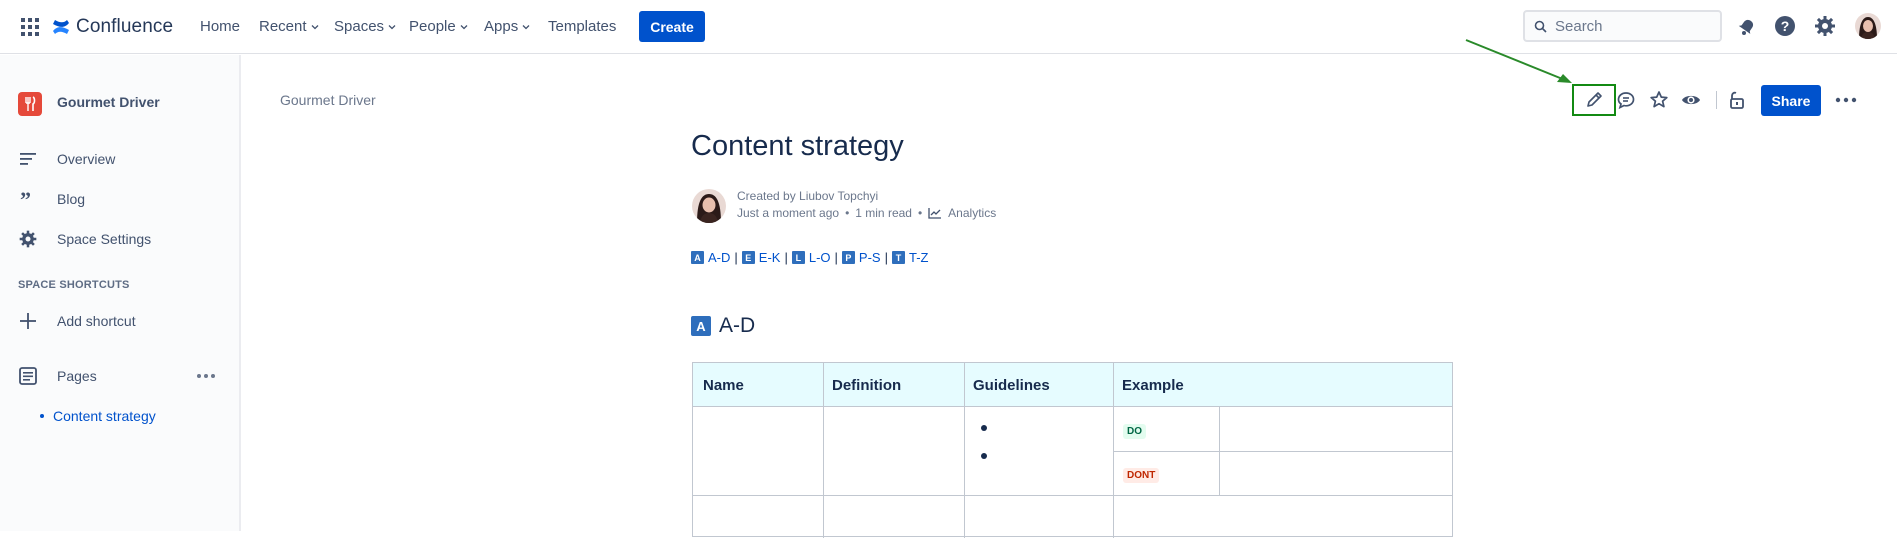 This screenshot has width=1897, height=538. I want to click on column-header-definition: Definition, so click(867, 385).